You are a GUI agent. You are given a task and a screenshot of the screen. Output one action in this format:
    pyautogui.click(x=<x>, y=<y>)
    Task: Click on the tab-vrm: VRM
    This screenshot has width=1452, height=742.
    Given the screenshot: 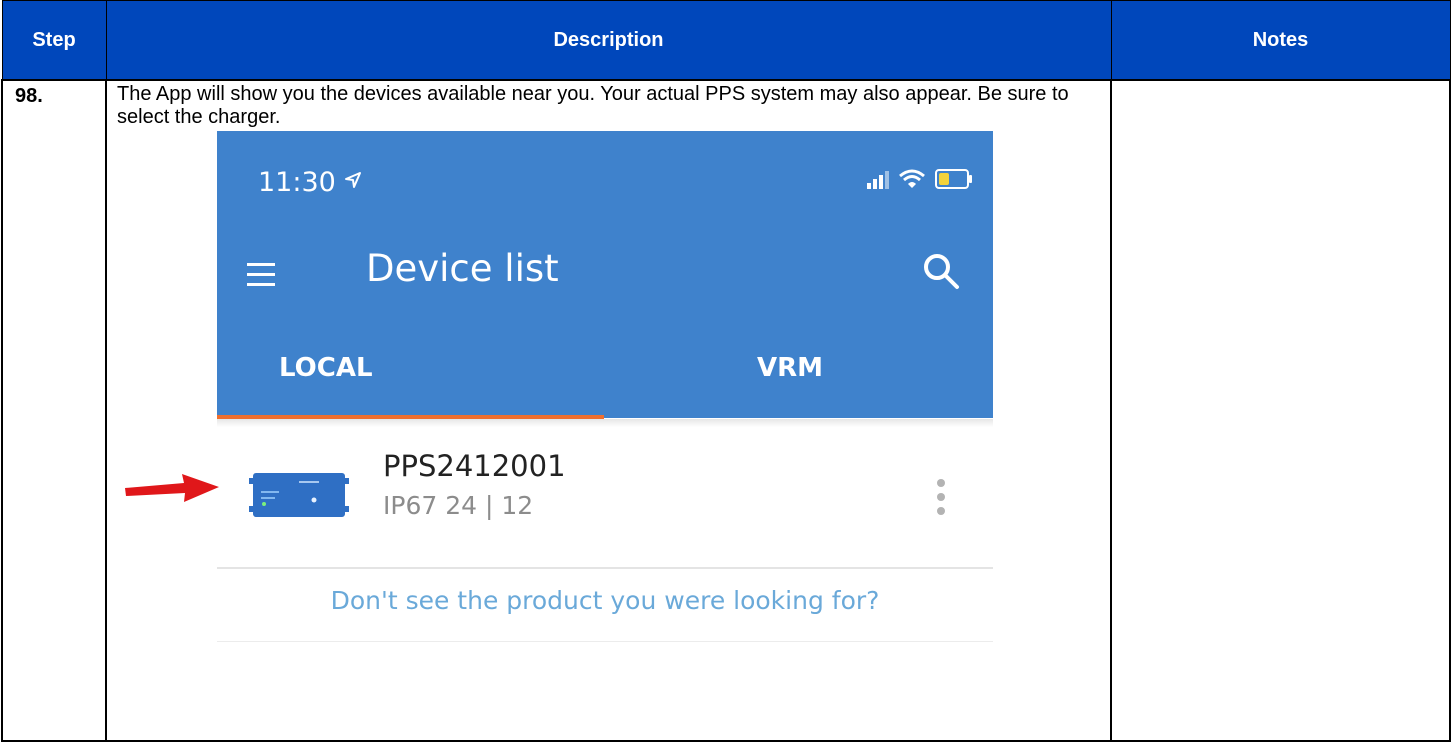 What is the action you would take?
    pyautogui.click(x=790, y=368)
    